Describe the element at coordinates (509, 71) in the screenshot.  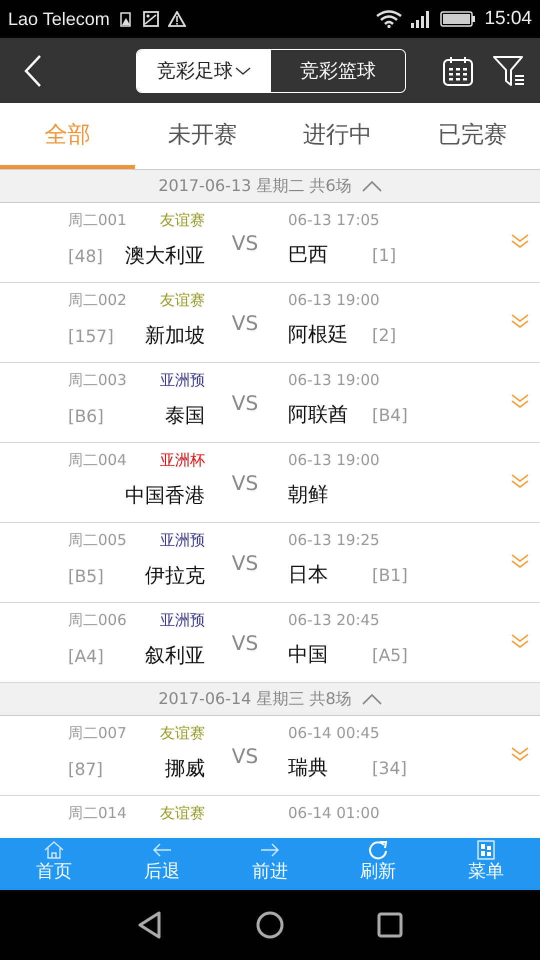
I see `filter-icon` at that location.